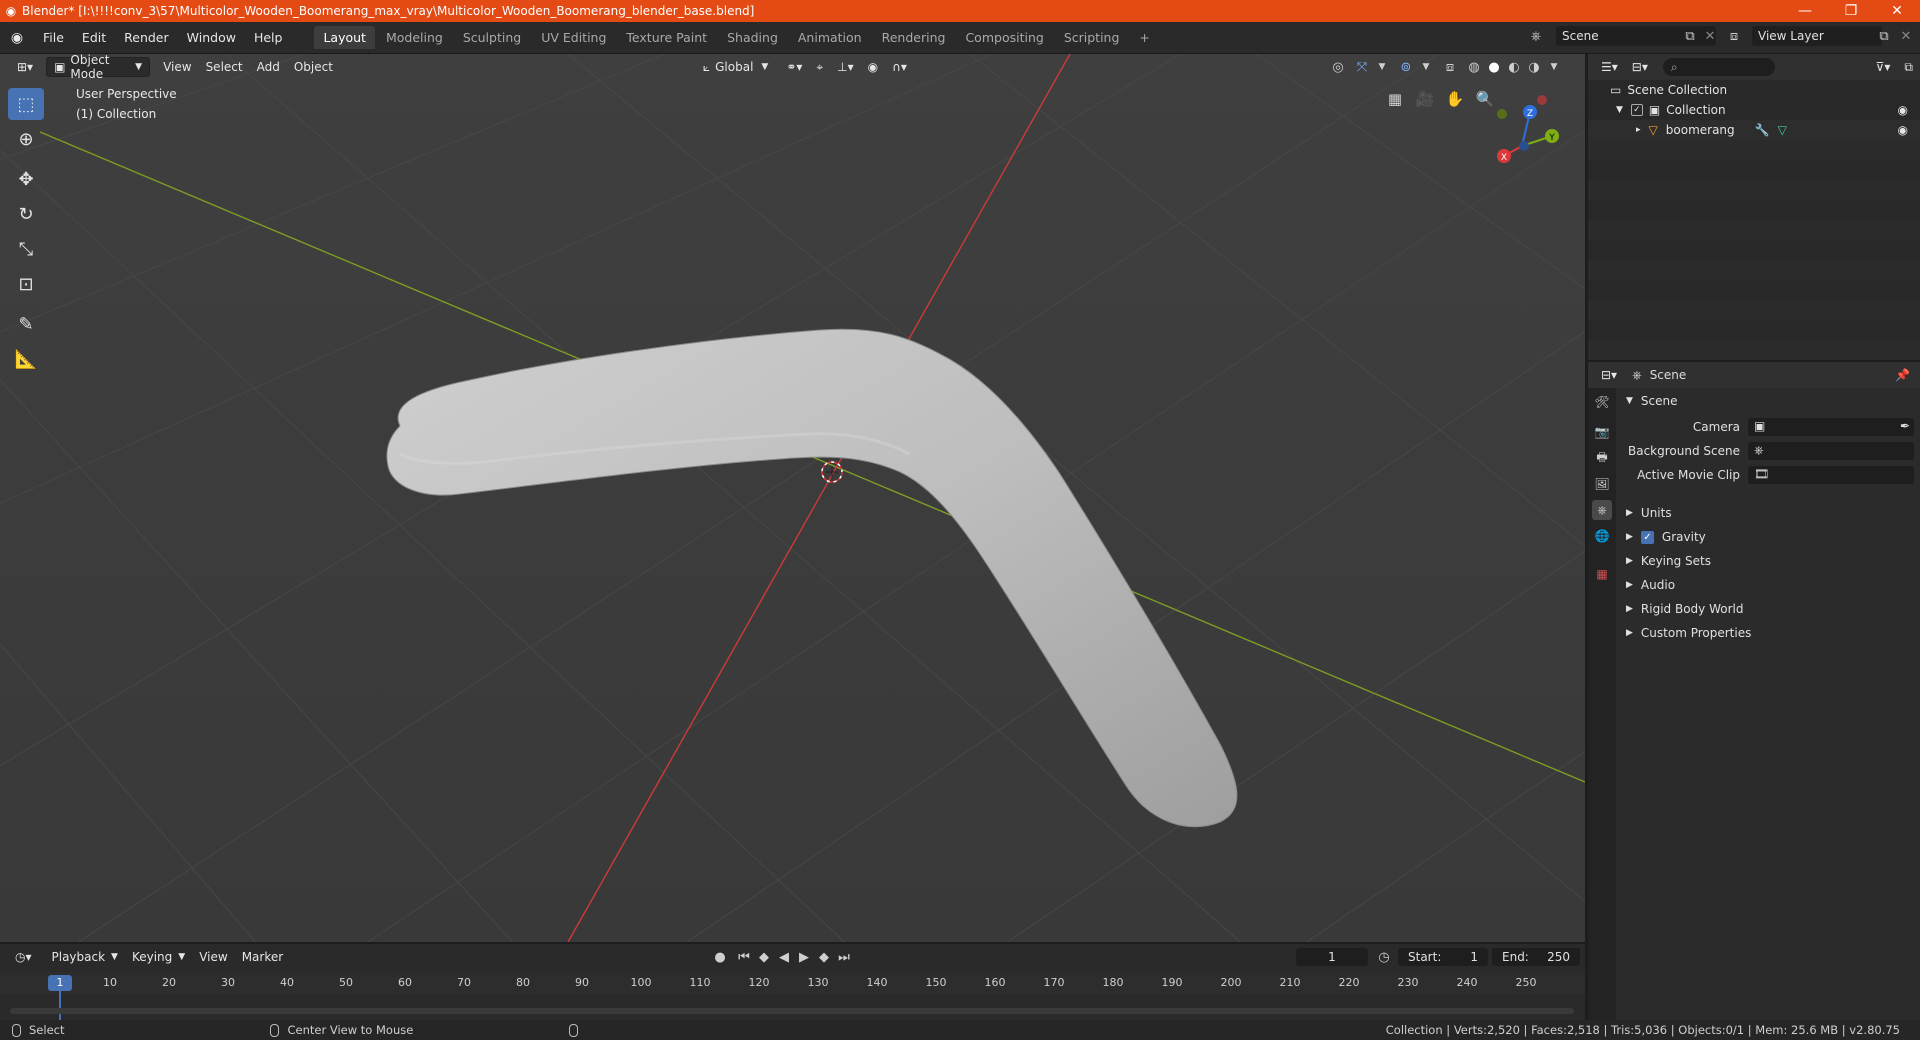 The width and height of the screenshot is (1920, 1040). What do you see at coordinates (1425, 99) in the screenshot?
I see `camera-view-icon: 🎥` at bounding box center [1425, 99].